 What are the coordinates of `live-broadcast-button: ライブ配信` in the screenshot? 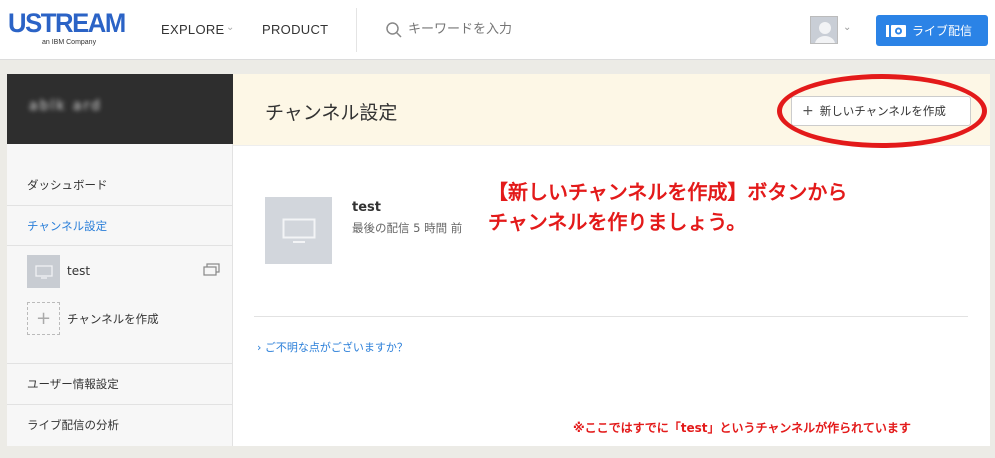 It's located at (932, 30).